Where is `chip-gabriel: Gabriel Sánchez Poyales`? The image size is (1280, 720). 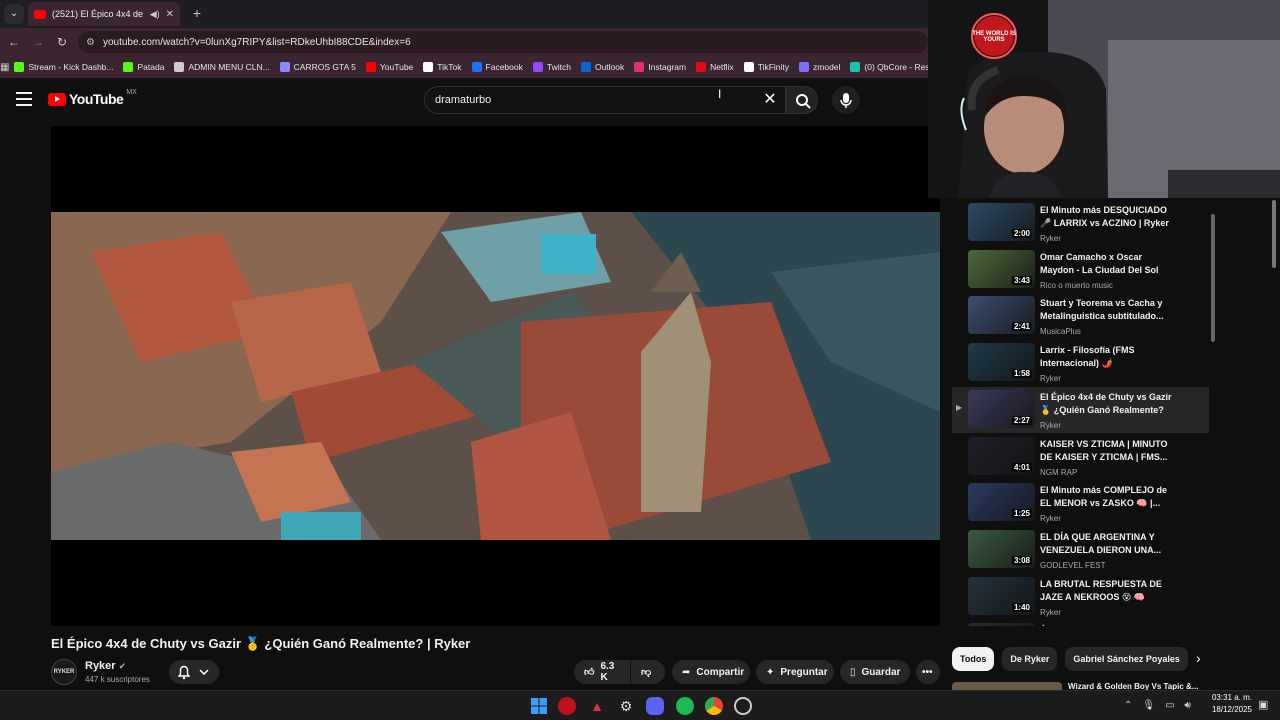 chip-gabriel: Gabriel Sánchez Poyales is located at coordinates (1126, 659).